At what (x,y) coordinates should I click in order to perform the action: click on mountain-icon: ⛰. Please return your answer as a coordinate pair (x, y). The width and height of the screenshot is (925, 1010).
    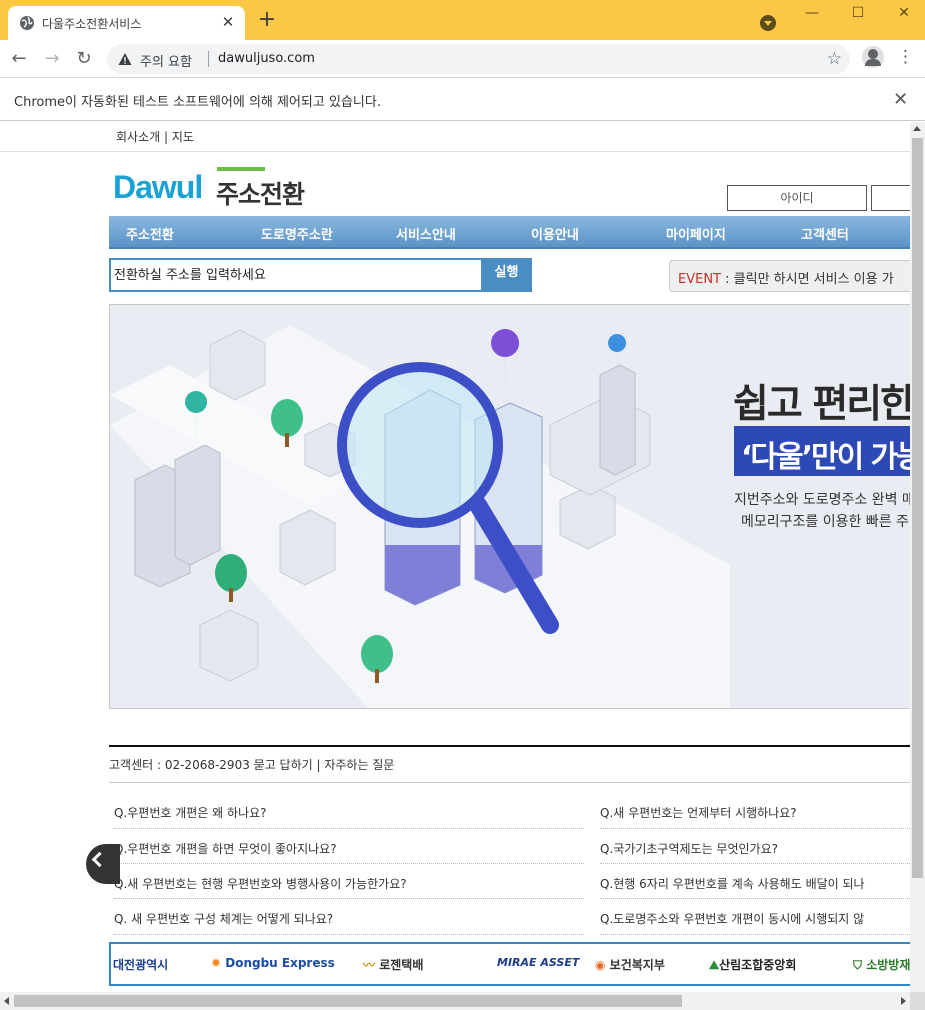
    Looking at the image, I should click on (714, 965).